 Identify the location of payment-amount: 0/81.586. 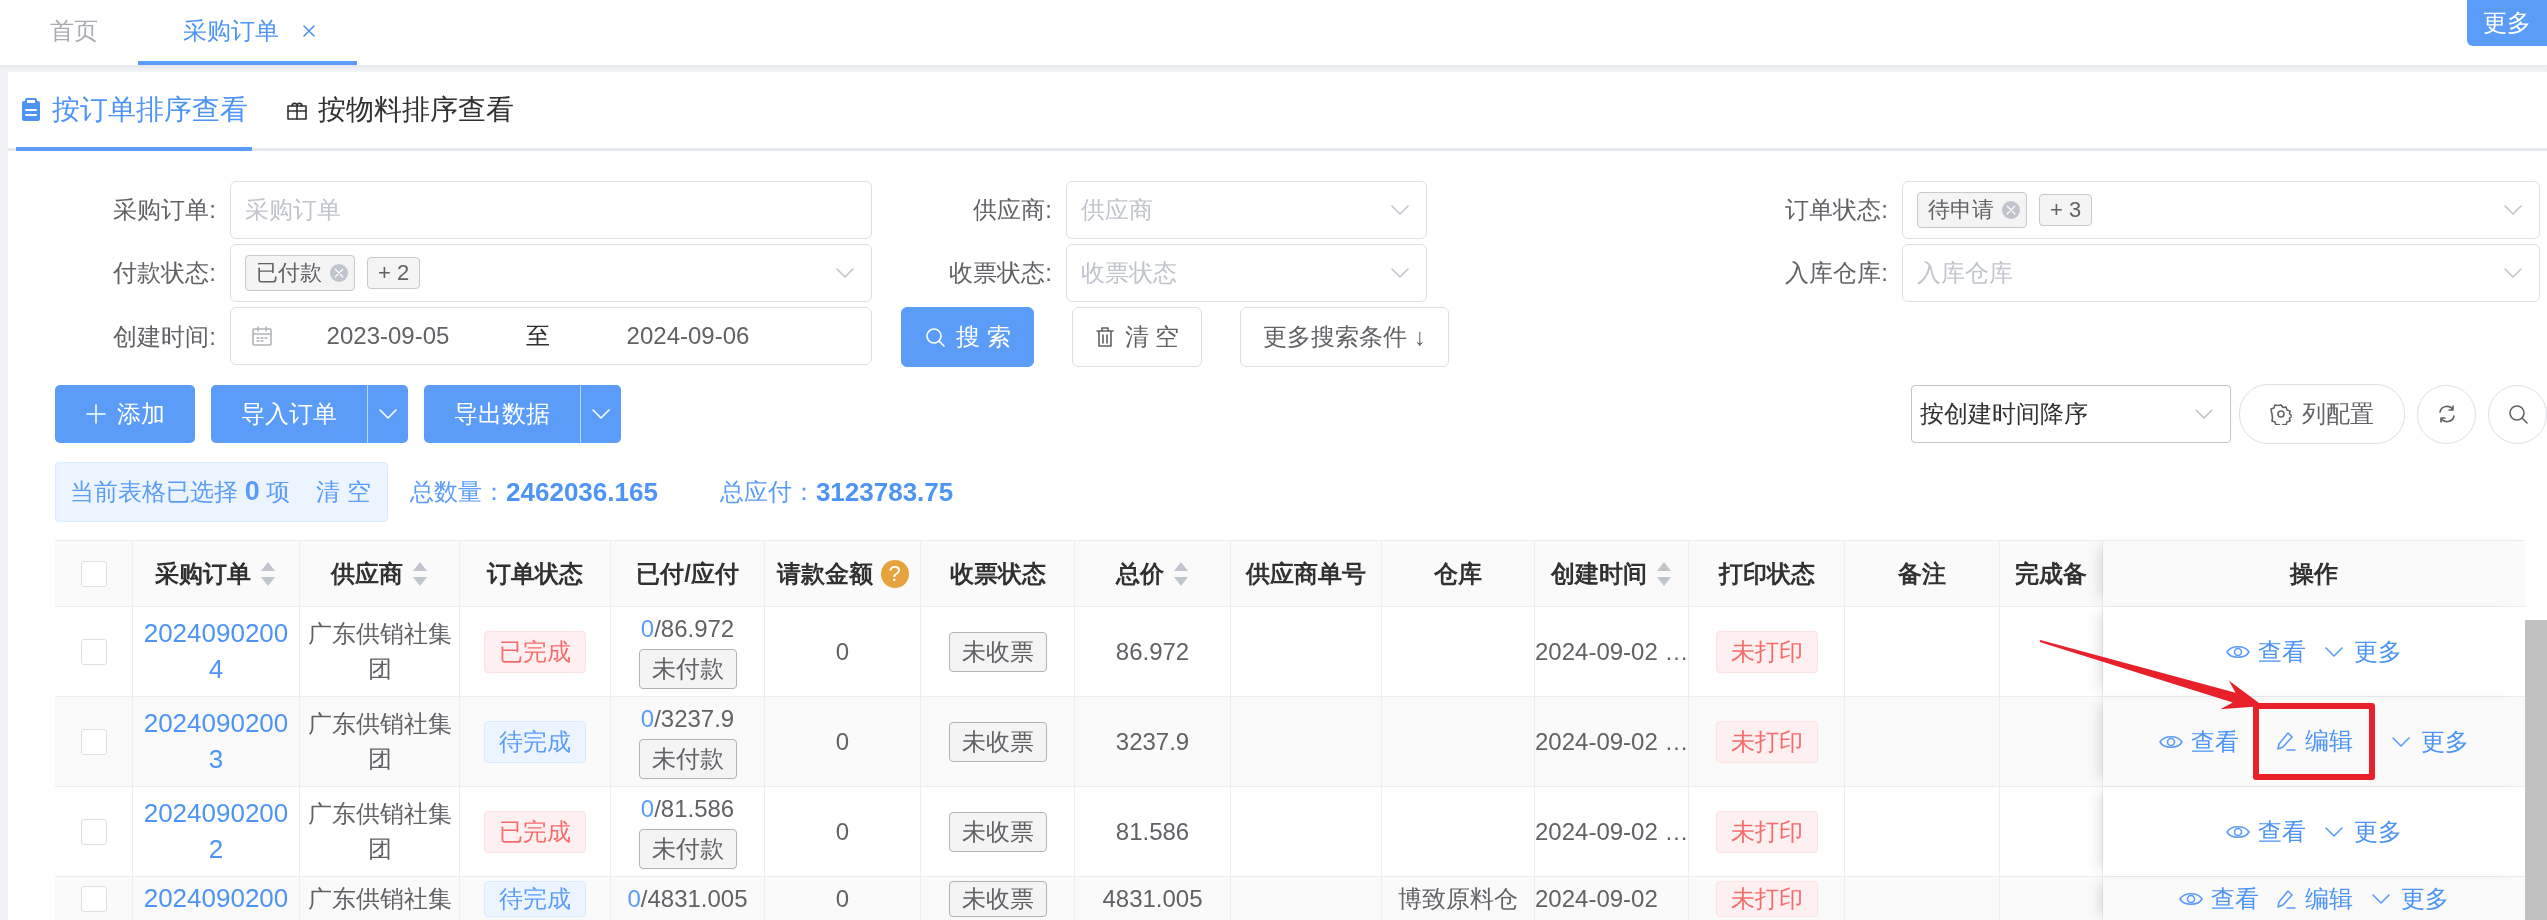
(687, 808).